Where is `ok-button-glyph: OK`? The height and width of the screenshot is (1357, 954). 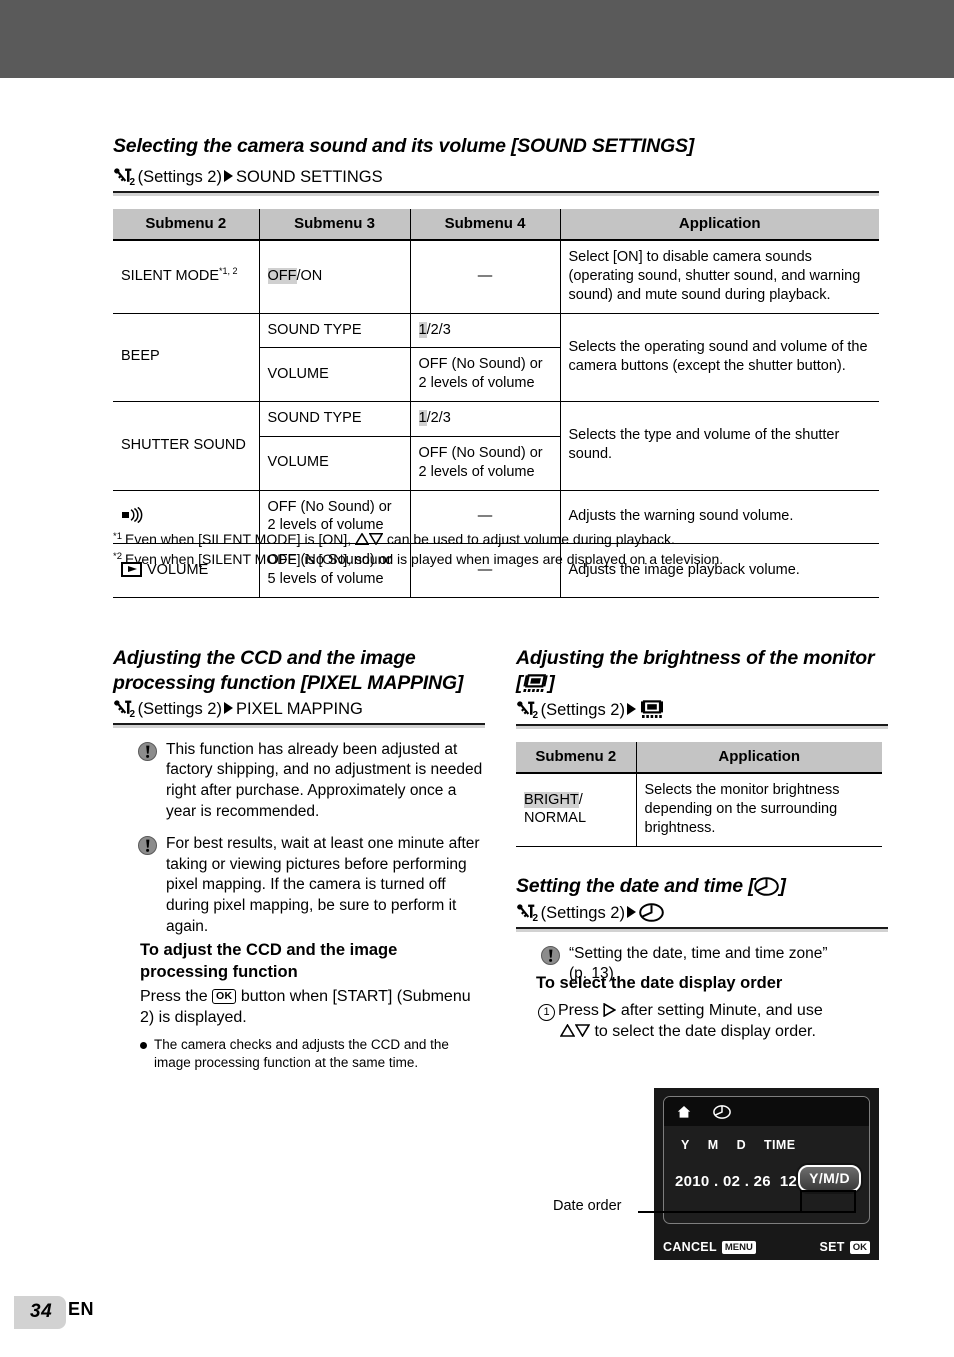
ok-button-glyph: OK is located at coordinates (859, 1247).